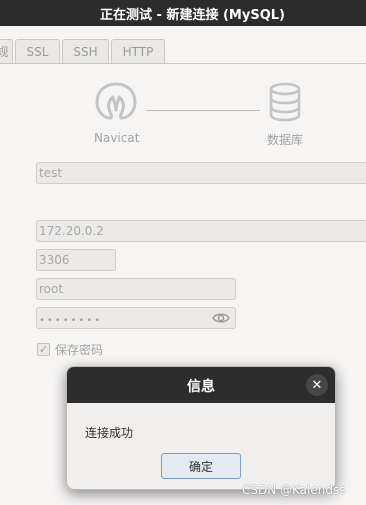 The height and width of the screenshot is (505, 366). What do you see at coordinates (85, 51) in the screenshot?
I see `tab-ssh: SSH` at bounding box center [85, 51].